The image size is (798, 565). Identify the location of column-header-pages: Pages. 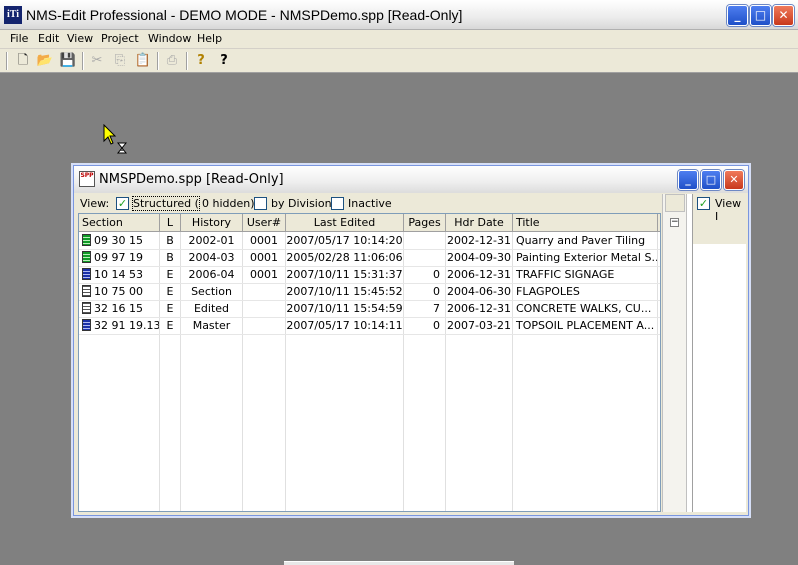
(425, 223).